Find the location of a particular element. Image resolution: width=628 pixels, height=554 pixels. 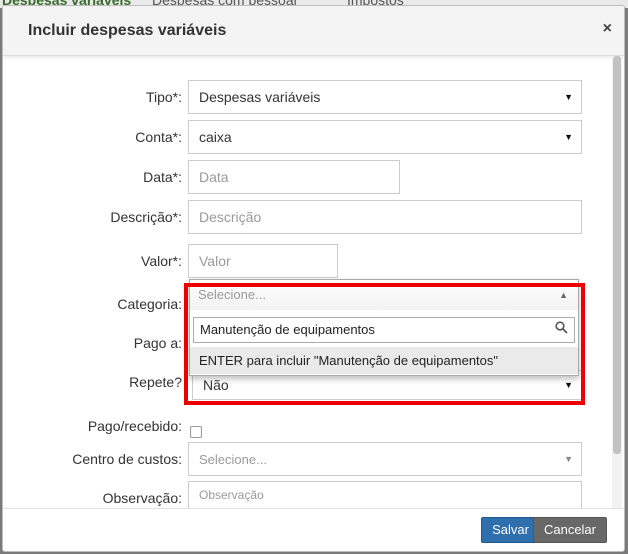

data-input: Data is located at coordinates (294, 177).